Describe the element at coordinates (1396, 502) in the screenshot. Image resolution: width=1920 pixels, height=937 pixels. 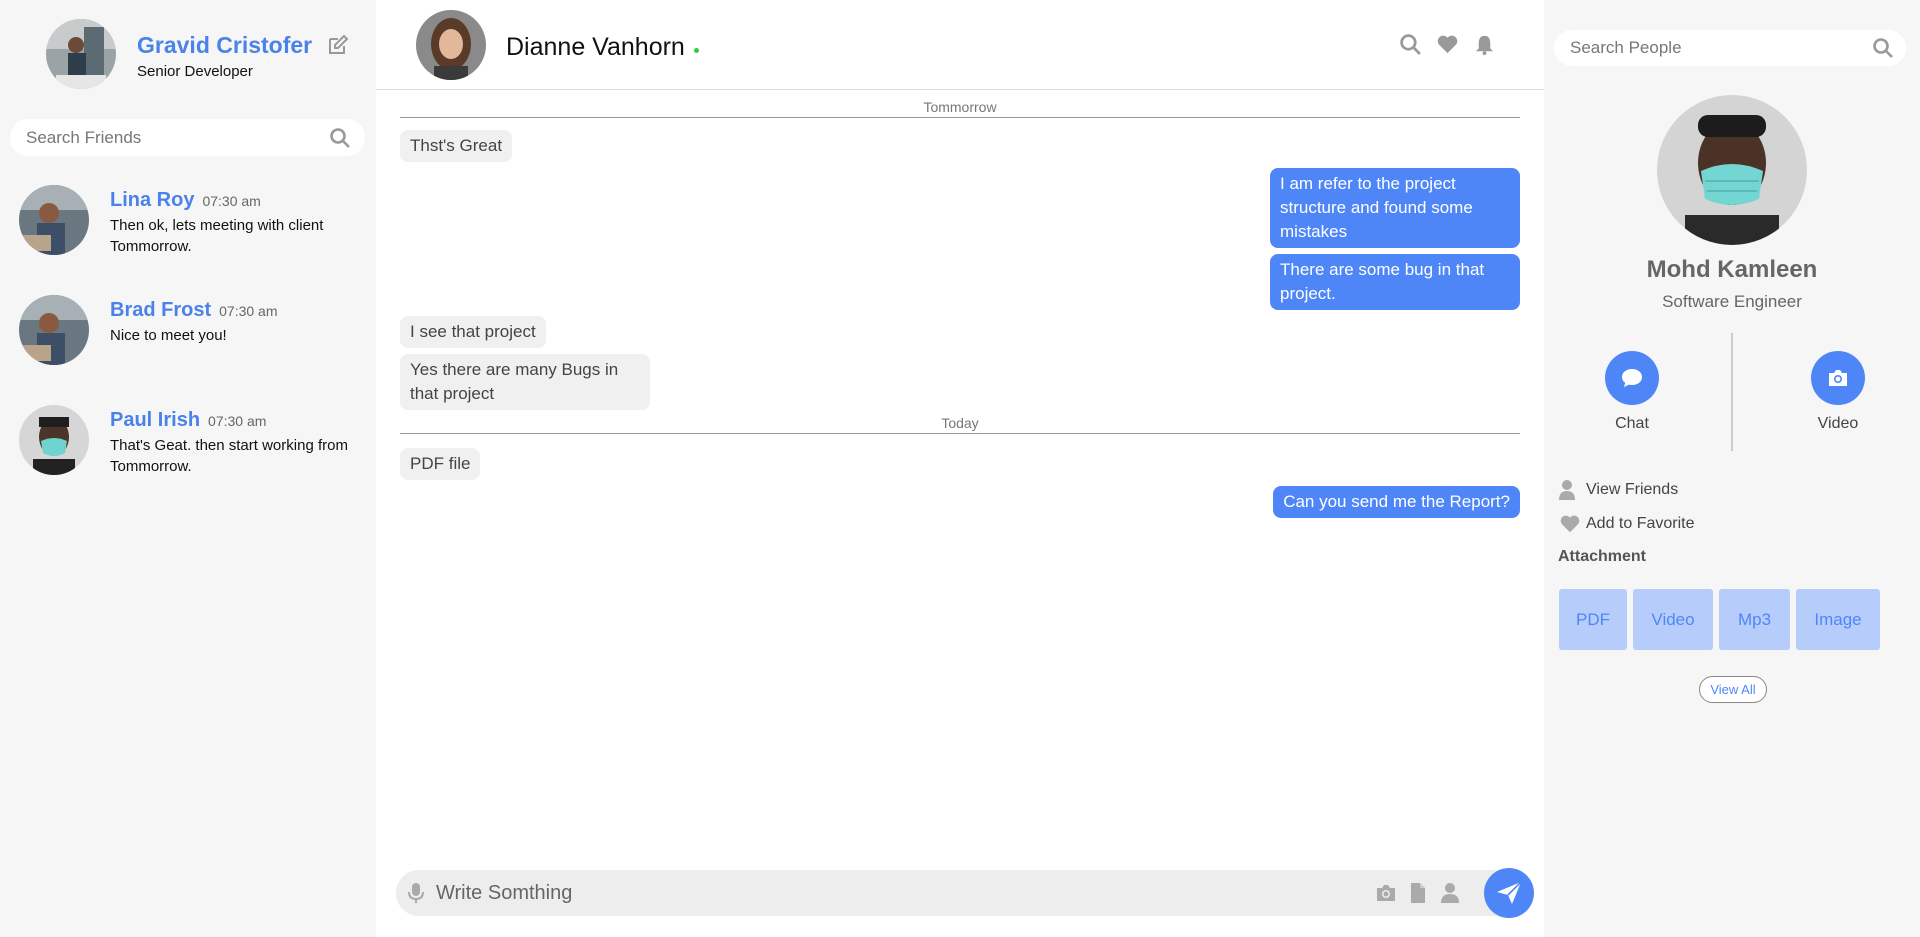
I see `message-outgoing: Can you send me the Report?` at that location.